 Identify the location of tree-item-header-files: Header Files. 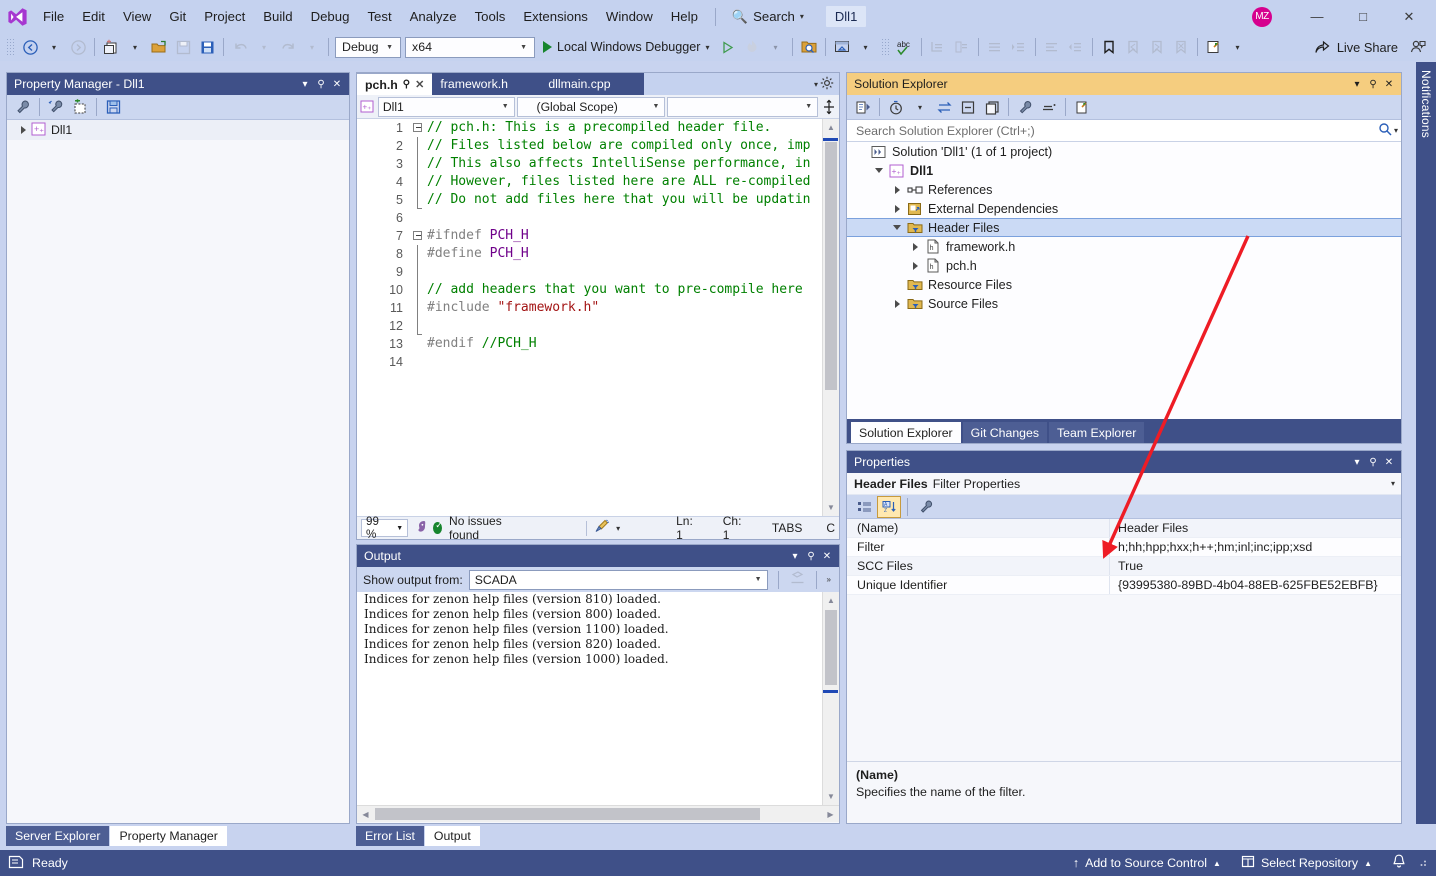
(1124, 227).